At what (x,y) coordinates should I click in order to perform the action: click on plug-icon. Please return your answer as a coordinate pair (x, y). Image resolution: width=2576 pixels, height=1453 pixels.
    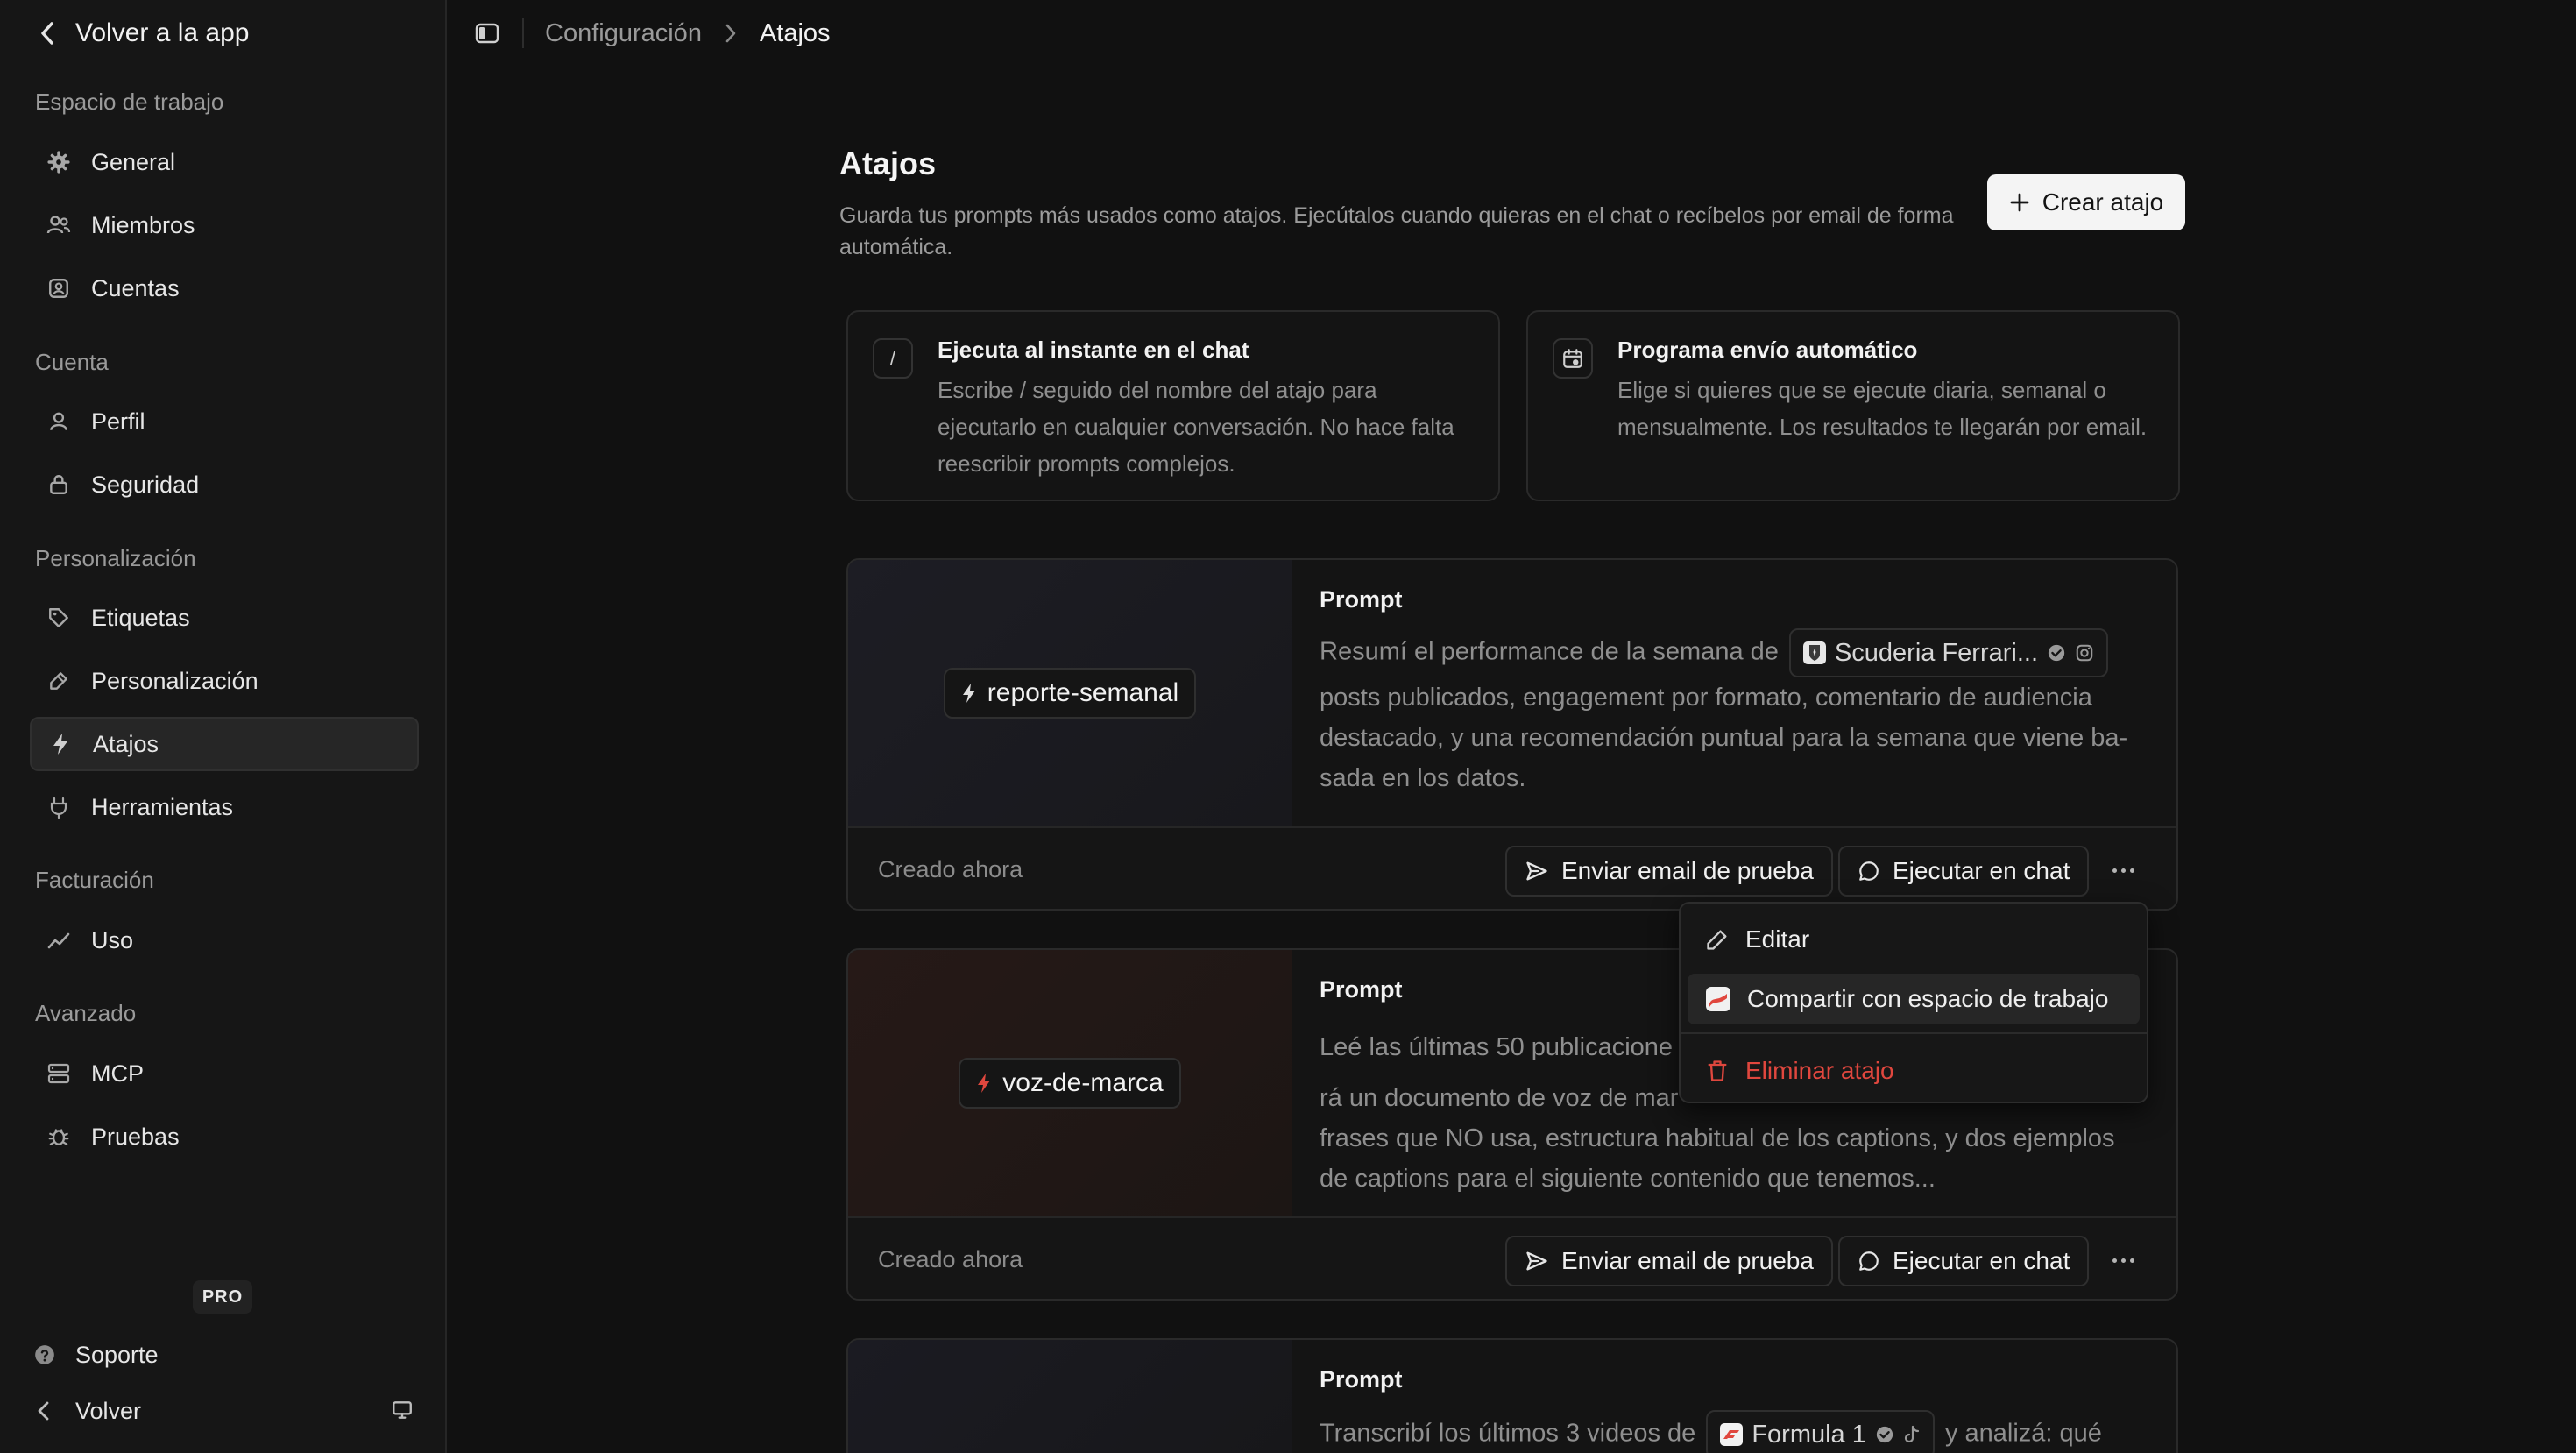
    Looking at the image, I should click on (59, 807).